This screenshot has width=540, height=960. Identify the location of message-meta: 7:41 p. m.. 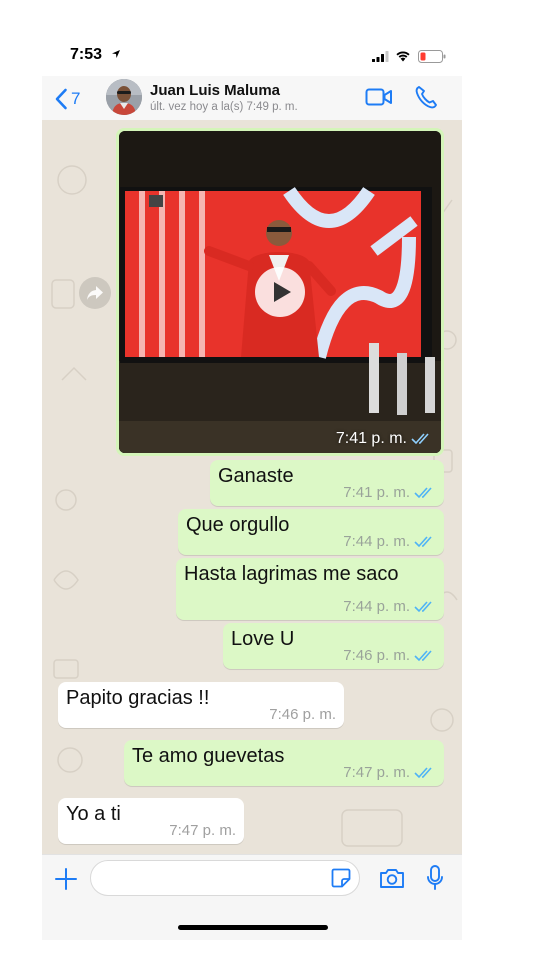
(389, 492).